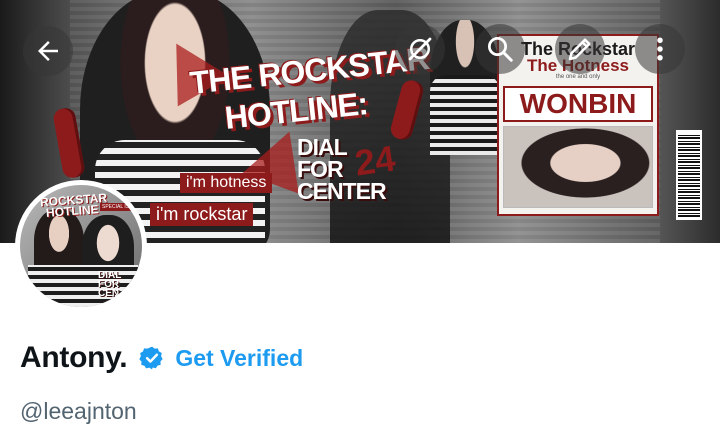  Describe the element at coordinates (72, 211) in the screenshot. I see `avatar-title-line2: HOTLINE` at that location.